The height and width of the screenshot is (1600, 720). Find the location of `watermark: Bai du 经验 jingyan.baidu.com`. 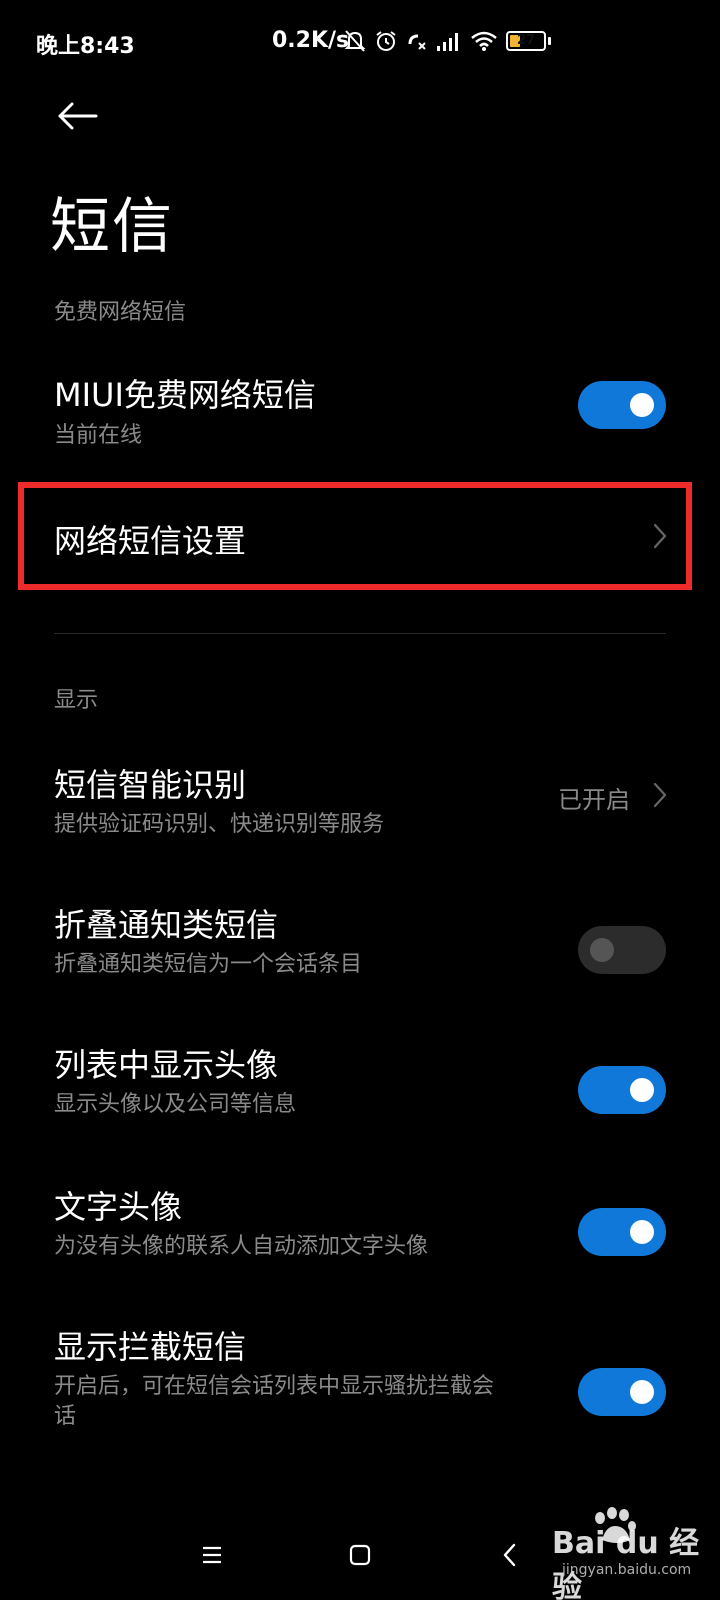

watermark: Bai du 经验 jingyan.baidu.com is located at coordinates (632, 1550).